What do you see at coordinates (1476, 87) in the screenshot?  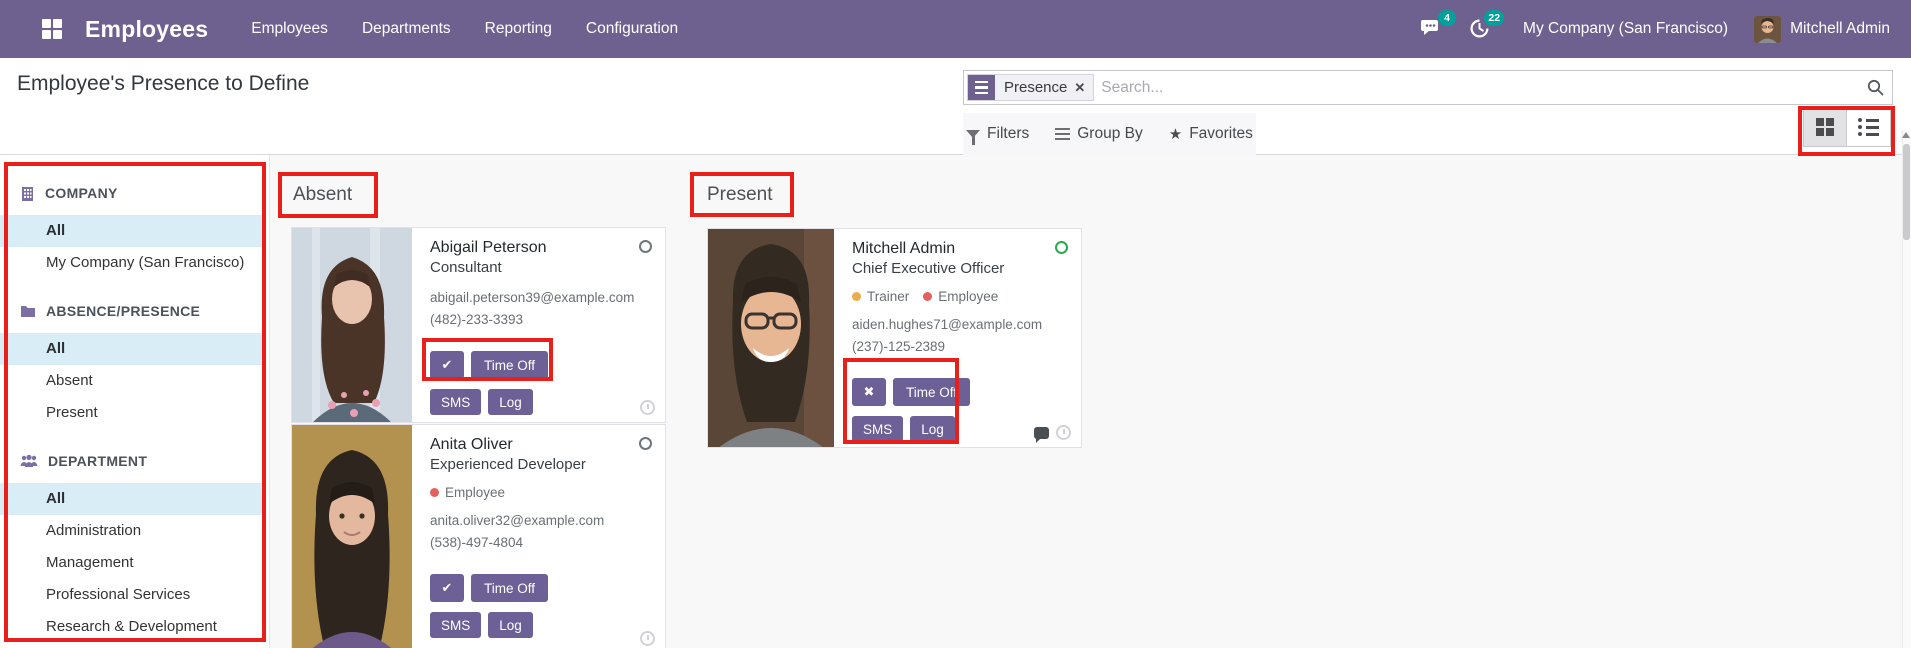 I see `search-input` at bounding box center [1476, 87].